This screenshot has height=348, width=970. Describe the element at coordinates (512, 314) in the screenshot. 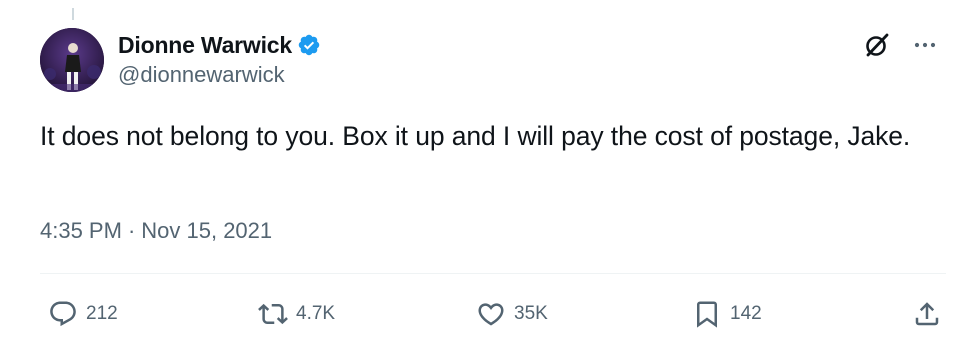

I see `like-button: 35K` at that location.